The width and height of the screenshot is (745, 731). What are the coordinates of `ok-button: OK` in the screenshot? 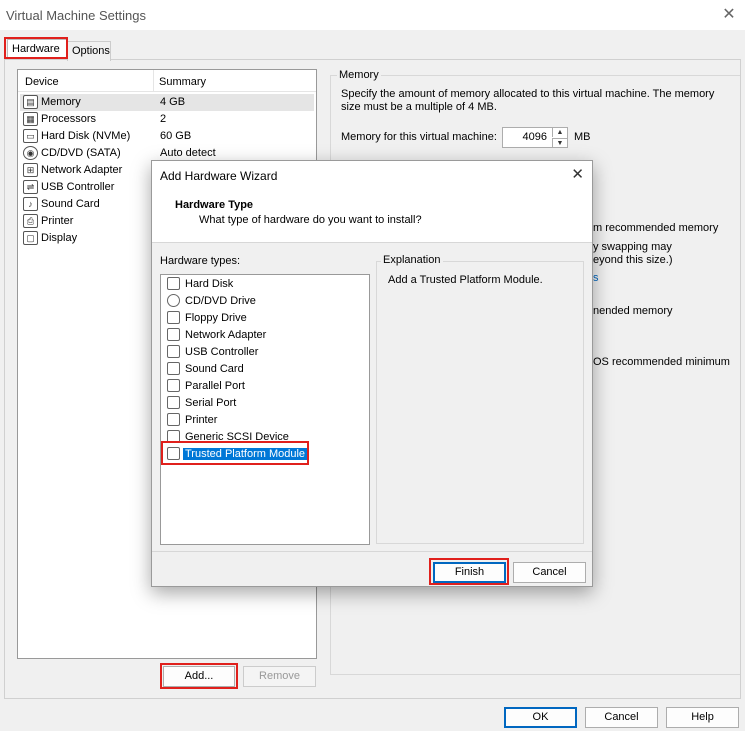 It's located at (540, 717).